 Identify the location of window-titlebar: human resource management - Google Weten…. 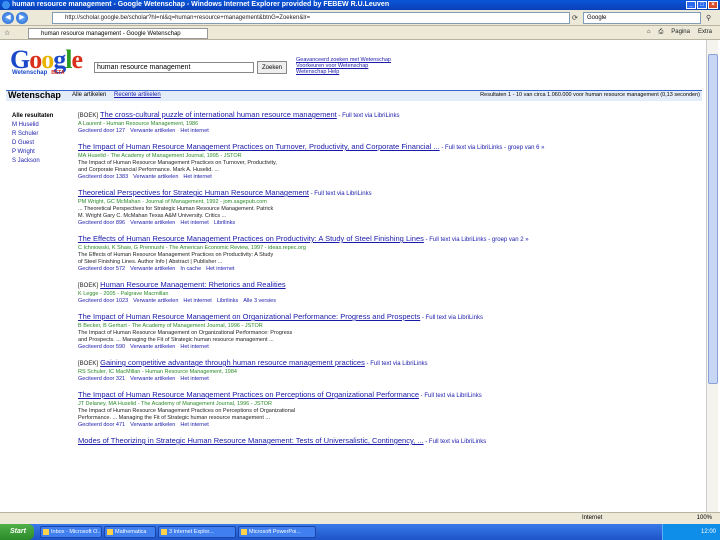
(360, 5).